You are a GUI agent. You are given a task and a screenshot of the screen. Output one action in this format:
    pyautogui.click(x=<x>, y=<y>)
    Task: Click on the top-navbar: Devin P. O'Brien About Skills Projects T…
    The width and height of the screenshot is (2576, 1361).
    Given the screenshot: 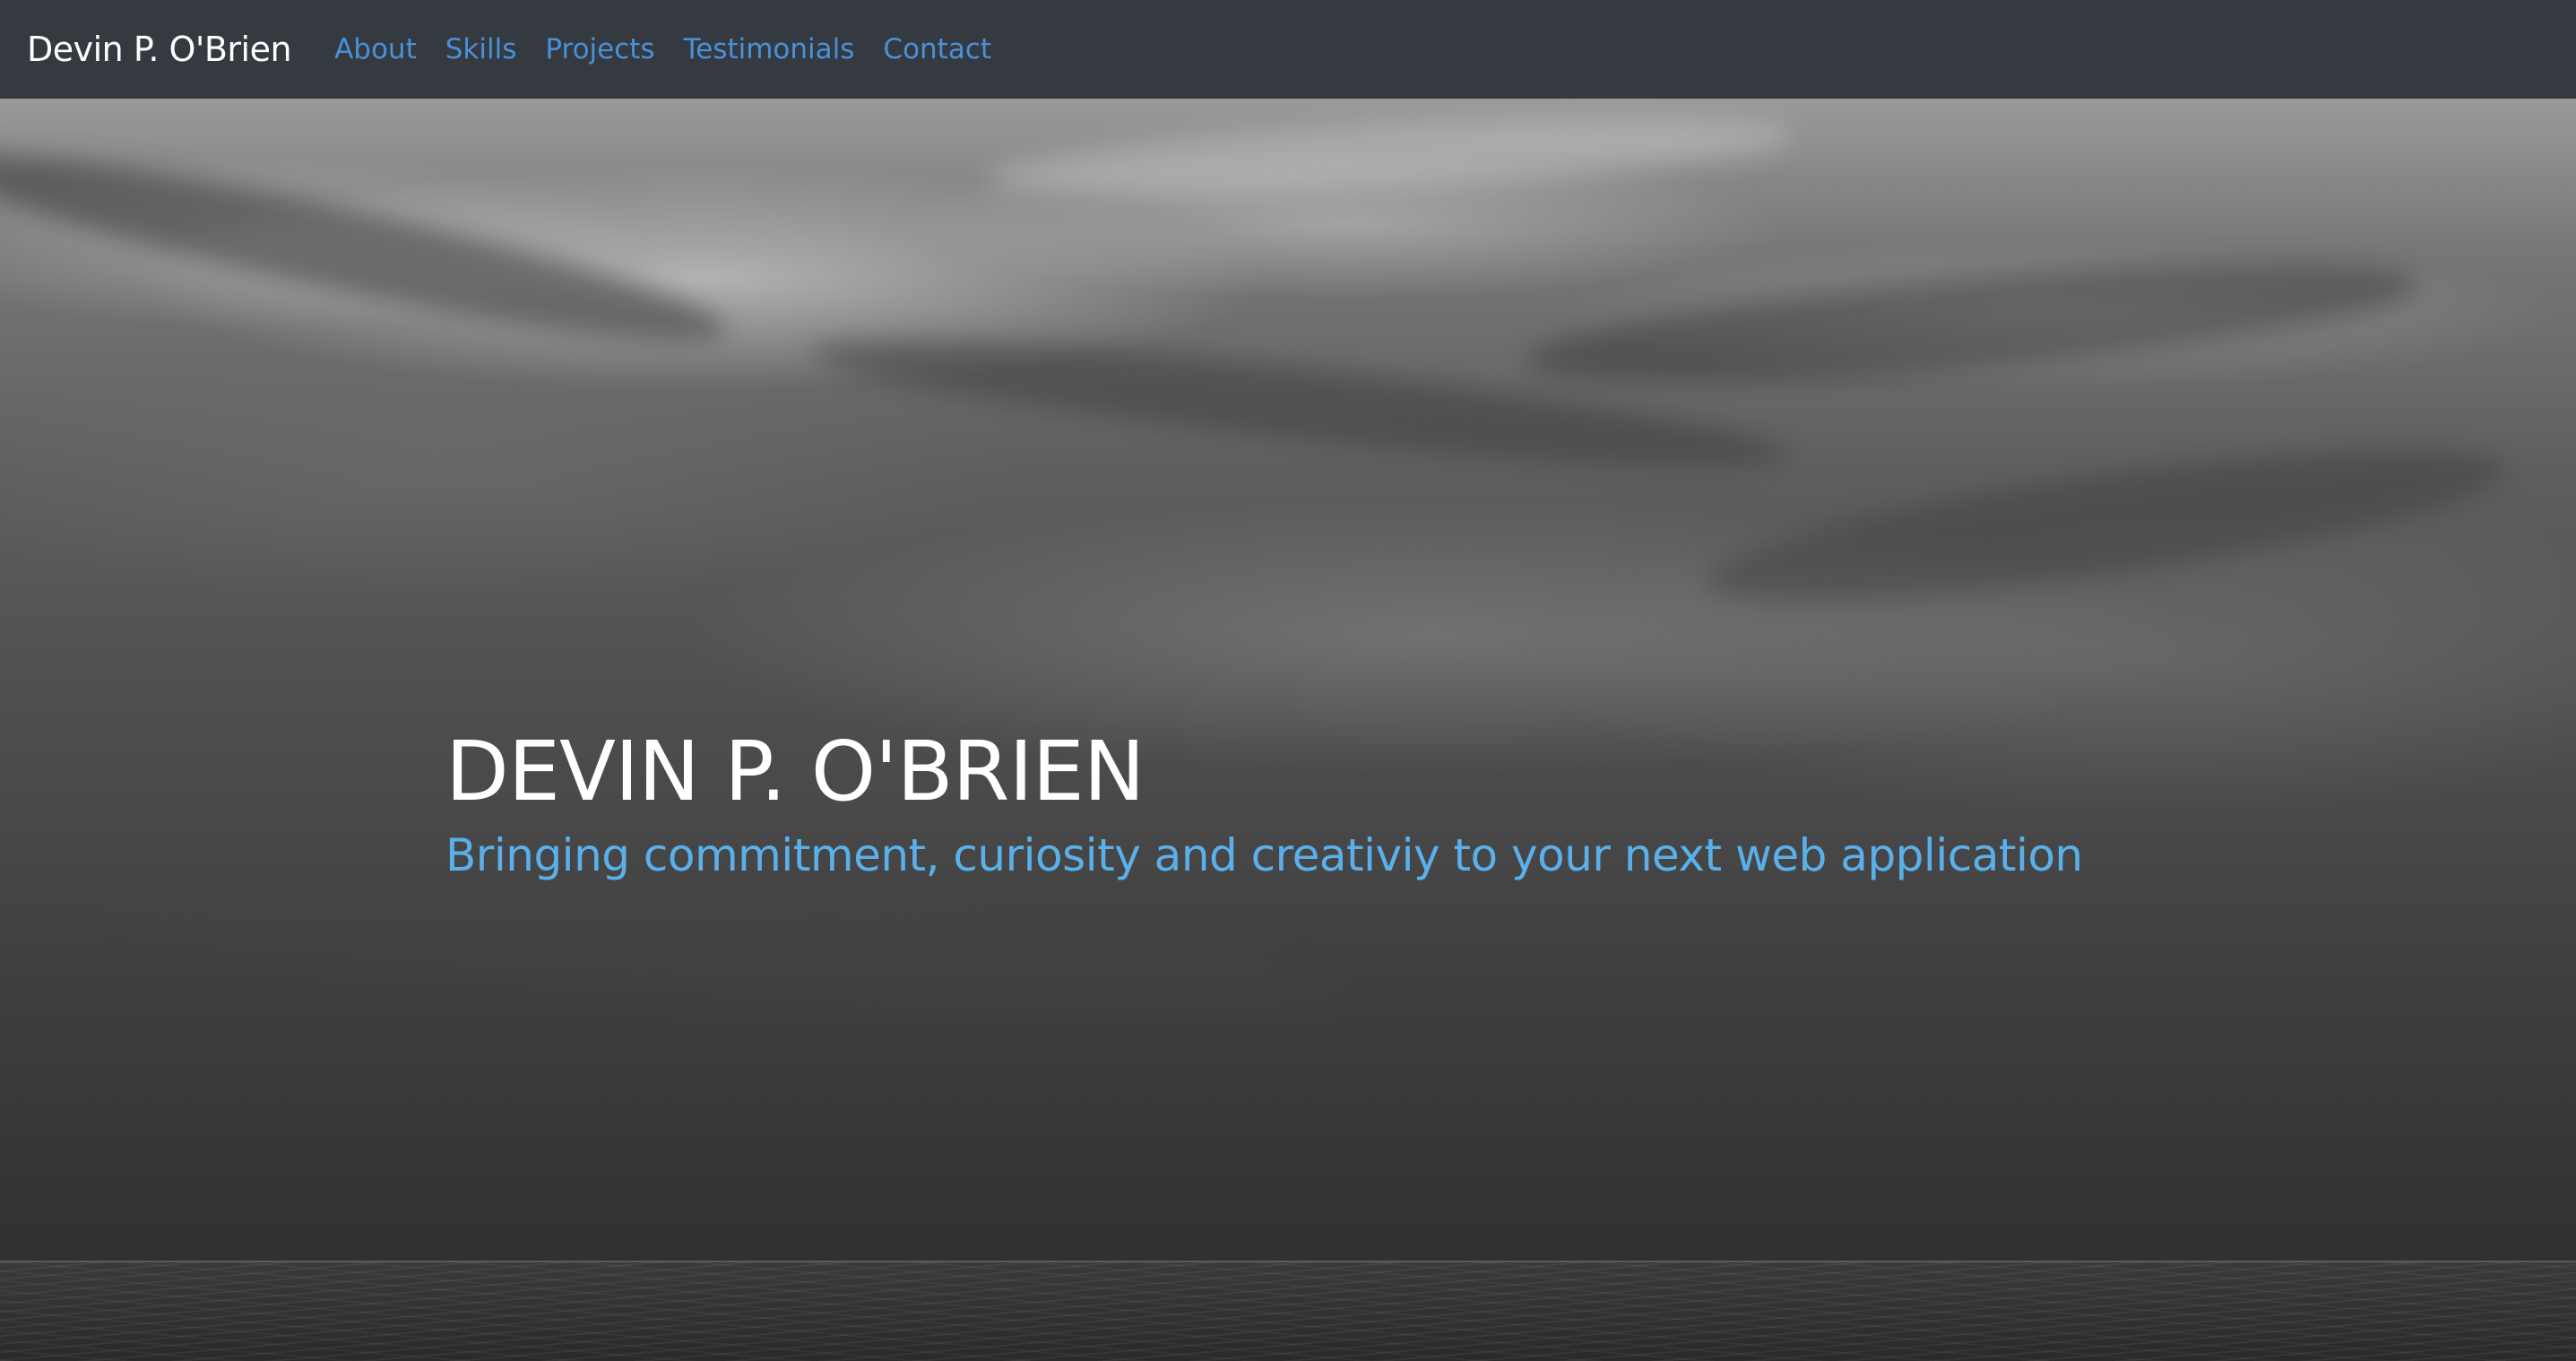 What is the action you would take?
    pyautogui.click(x=1288, y=49)
    